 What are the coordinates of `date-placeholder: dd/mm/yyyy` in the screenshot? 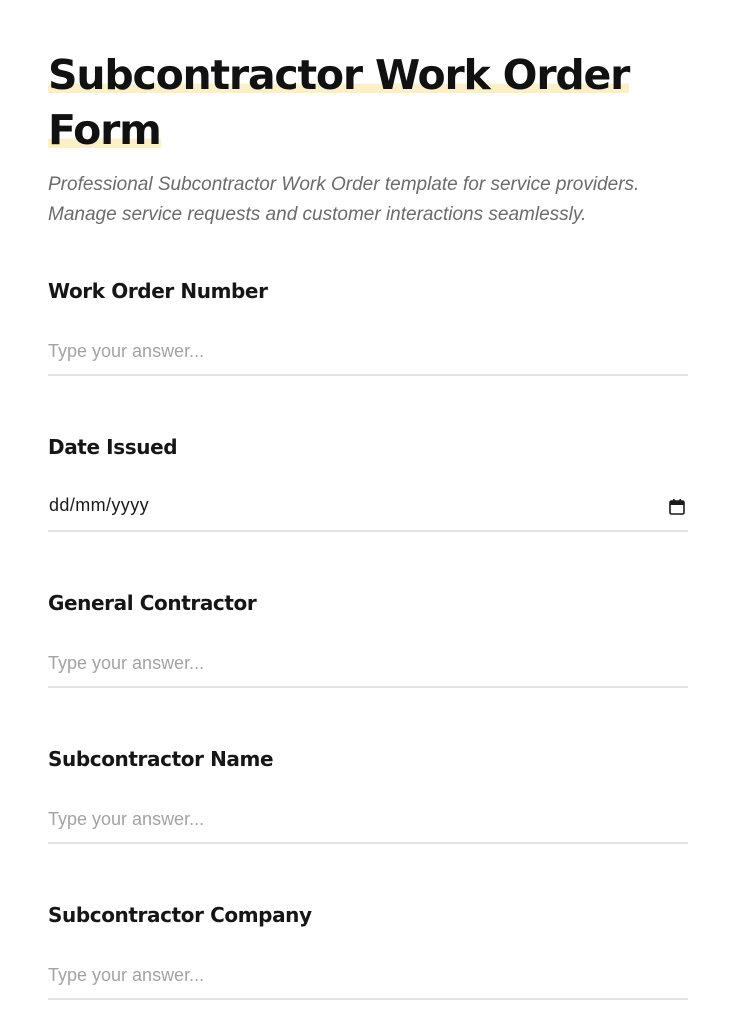 It's located at (99, 505).